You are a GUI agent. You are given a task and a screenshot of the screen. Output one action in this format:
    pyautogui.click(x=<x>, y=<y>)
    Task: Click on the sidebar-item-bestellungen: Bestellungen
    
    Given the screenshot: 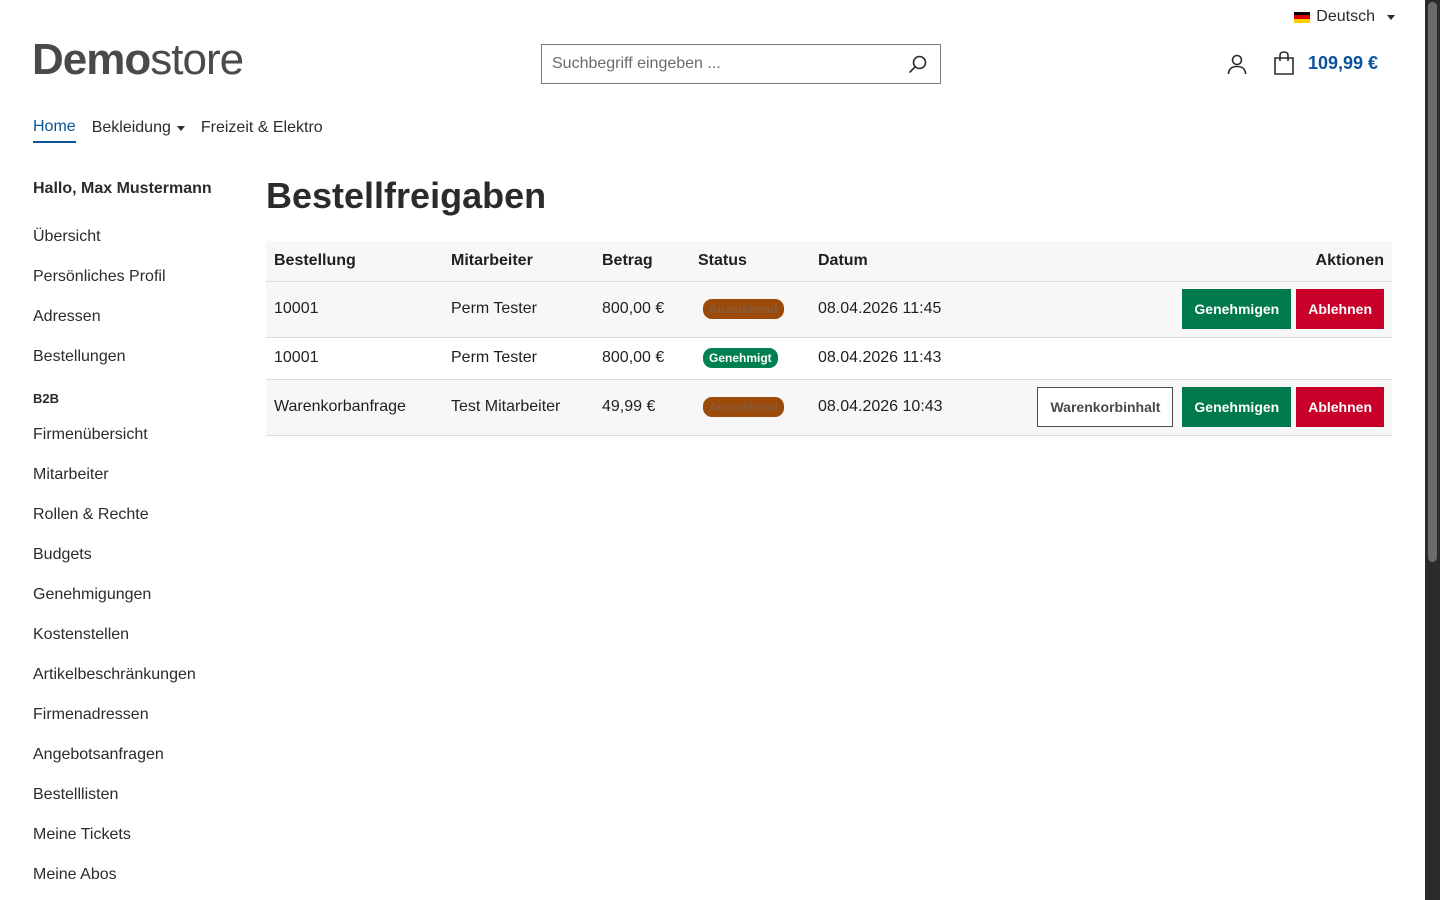 What is the action you would take?
    pyautogui.click(x=133, y=368)
    